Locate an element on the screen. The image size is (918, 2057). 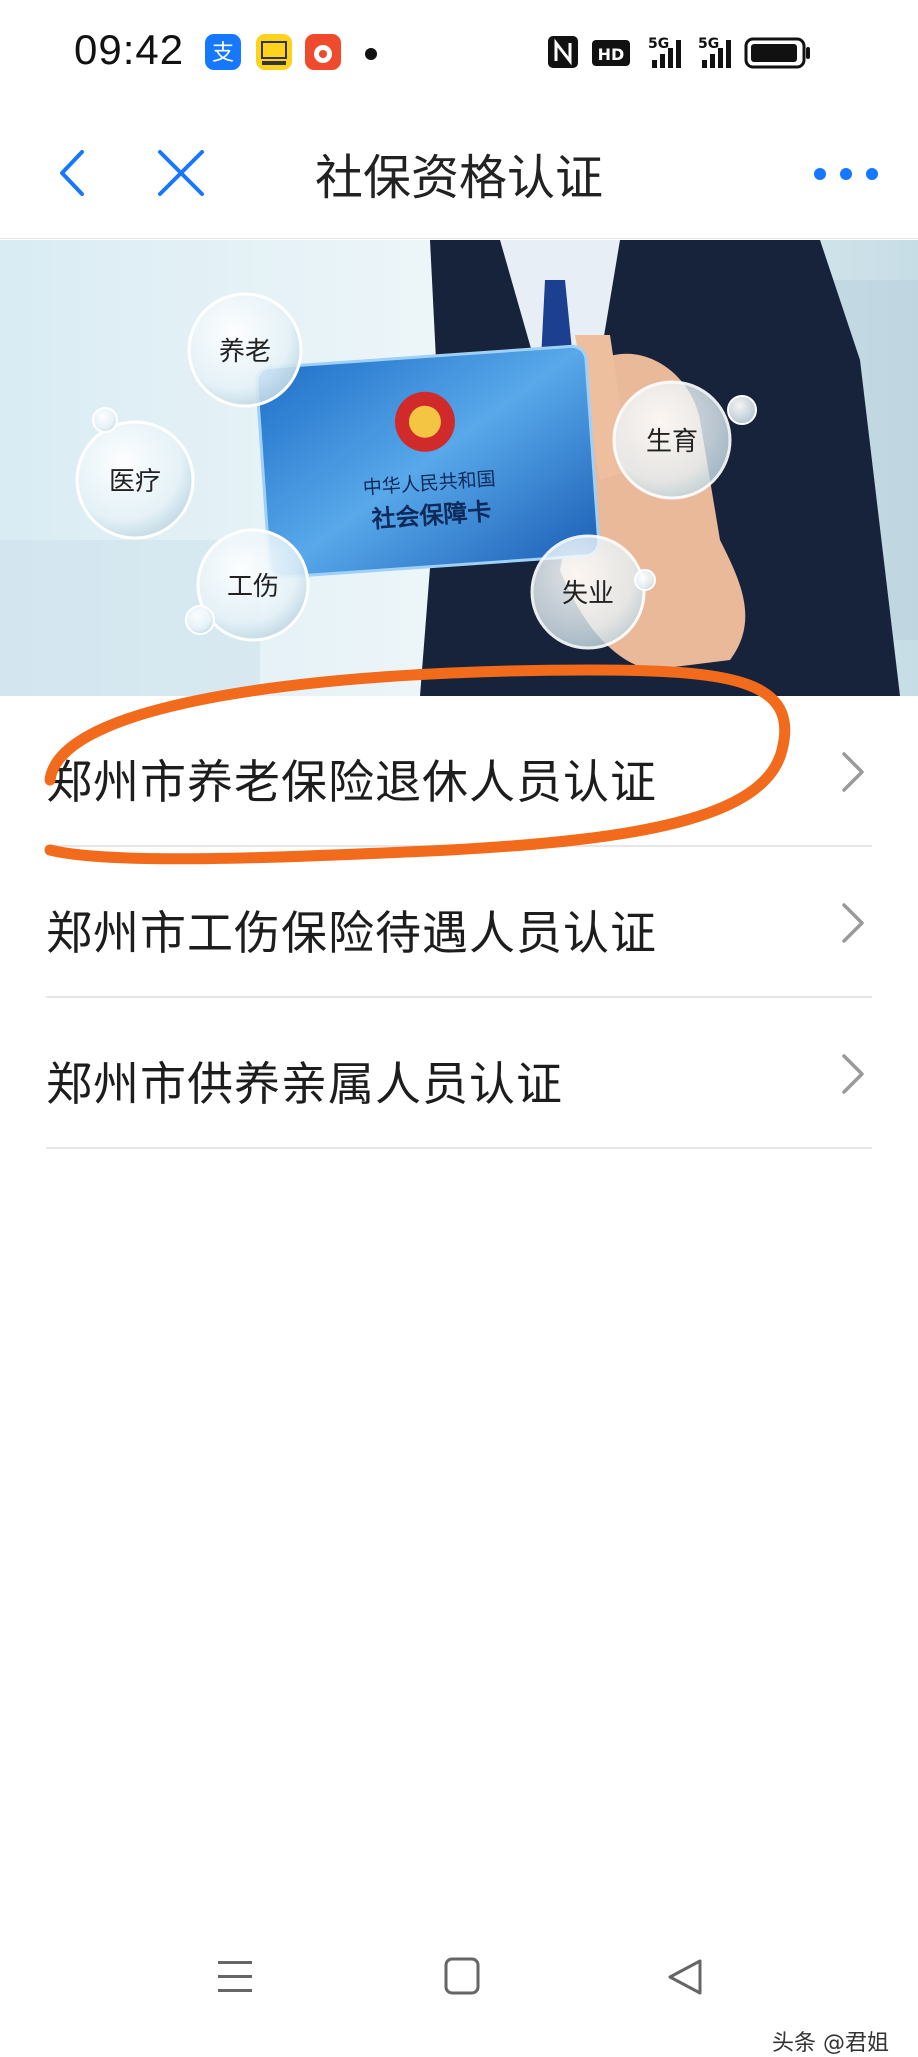
list-item-label: 郑州市工伤保险待遇人员认证 is located at coordinates (351, 933).